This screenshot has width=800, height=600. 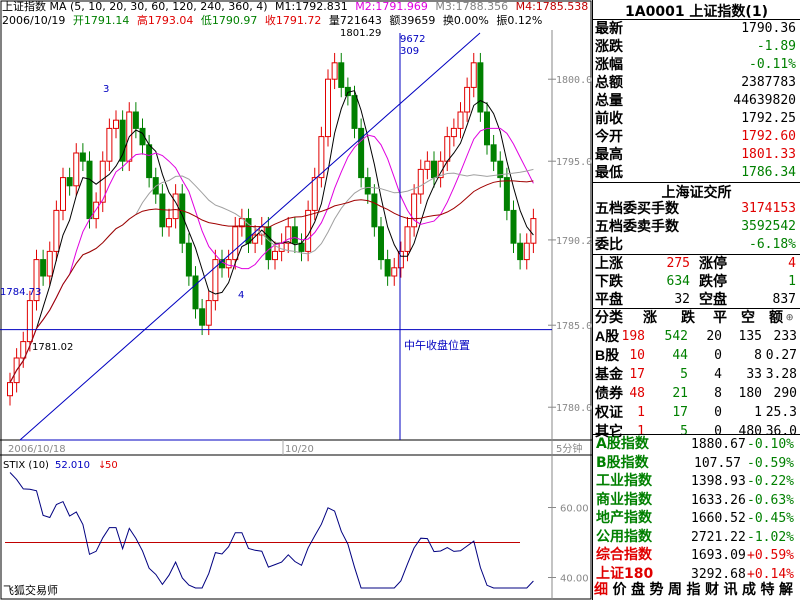 What do you see at coordinates (713, 300) in the screenshot?
I see `breadth-label: 空盘` at bounding box center [713, 300].